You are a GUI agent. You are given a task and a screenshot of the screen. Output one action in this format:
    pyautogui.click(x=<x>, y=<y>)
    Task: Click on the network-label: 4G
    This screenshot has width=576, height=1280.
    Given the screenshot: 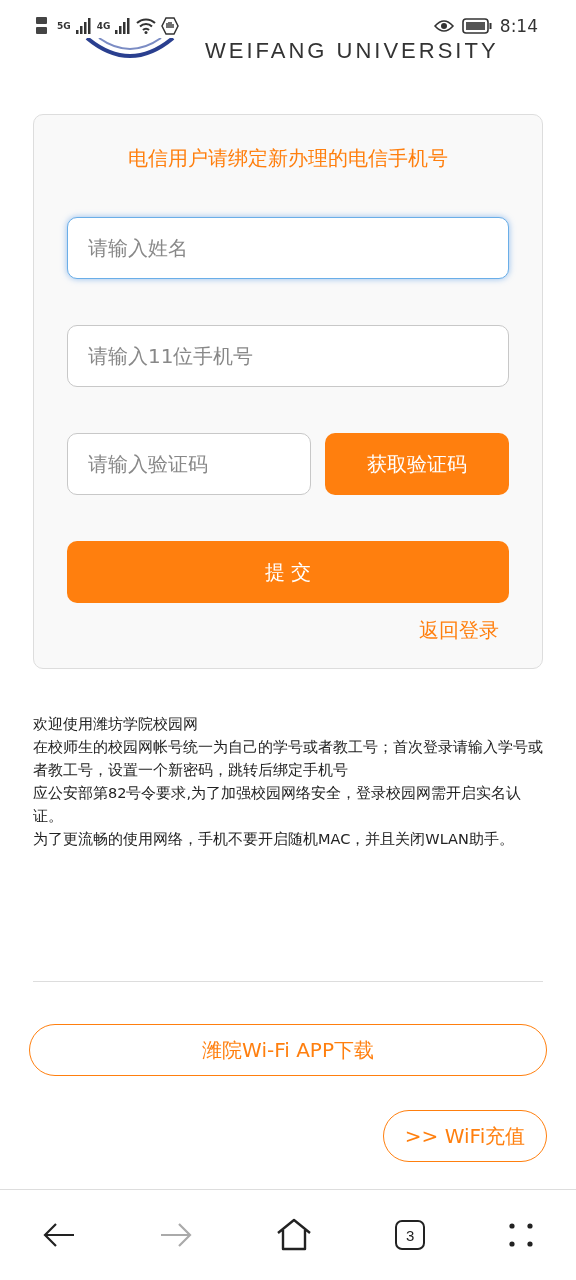 What is the action you would take?
    pyautogui.click(x=103, y=26)
    